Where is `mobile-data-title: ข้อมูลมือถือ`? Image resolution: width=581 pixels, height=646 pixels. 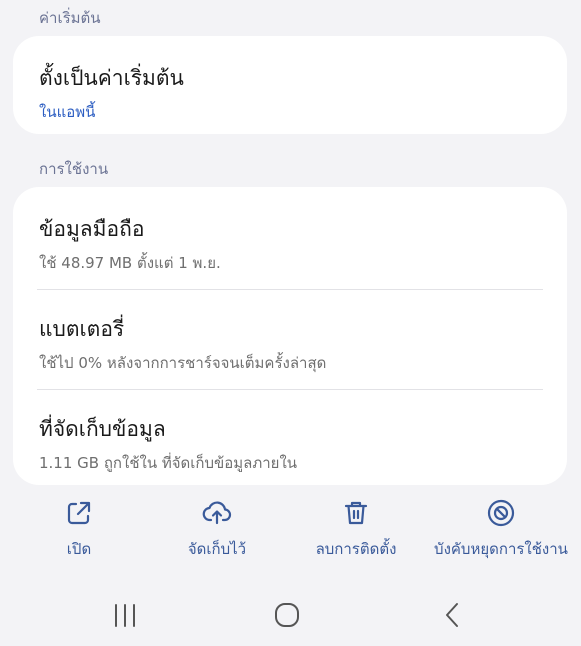 mobile-data-title: ข้อมูลมือถือ is located at coordinates (92, 229).